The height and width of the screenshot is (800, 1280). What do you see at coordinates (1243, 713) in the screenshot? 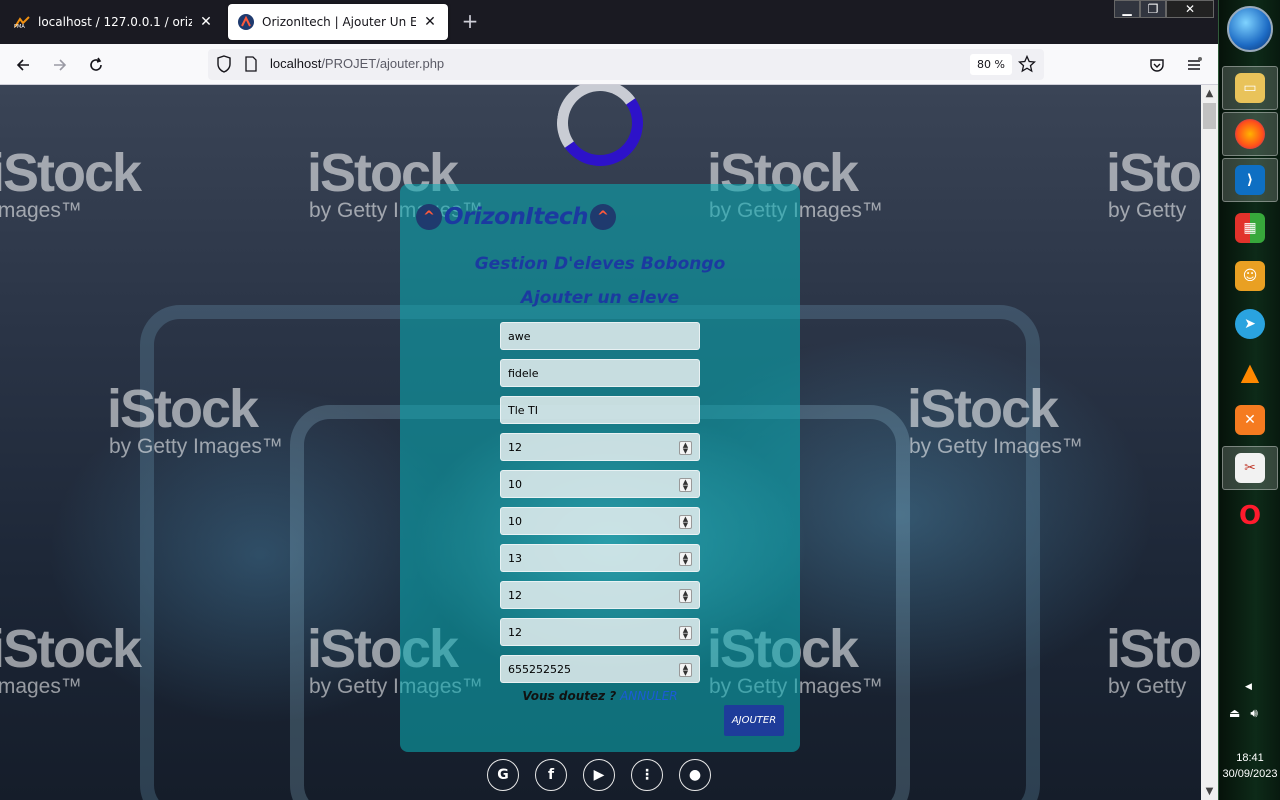
I see `system-tray: ⏏ 🔊︎` at bounding box center [1243, 713].